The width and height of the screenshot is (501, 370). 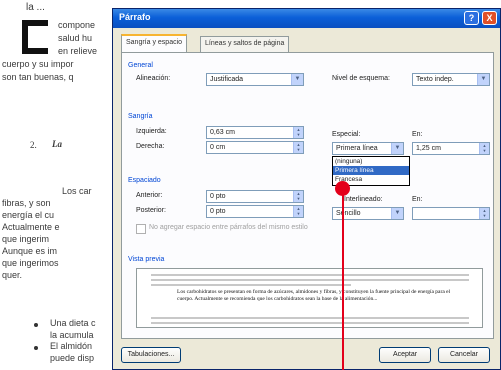 What do you see at coordinates (417, 199) in the screenshot?
I see `line-spacing-at-label: En:` at bounding box center [417, 199].